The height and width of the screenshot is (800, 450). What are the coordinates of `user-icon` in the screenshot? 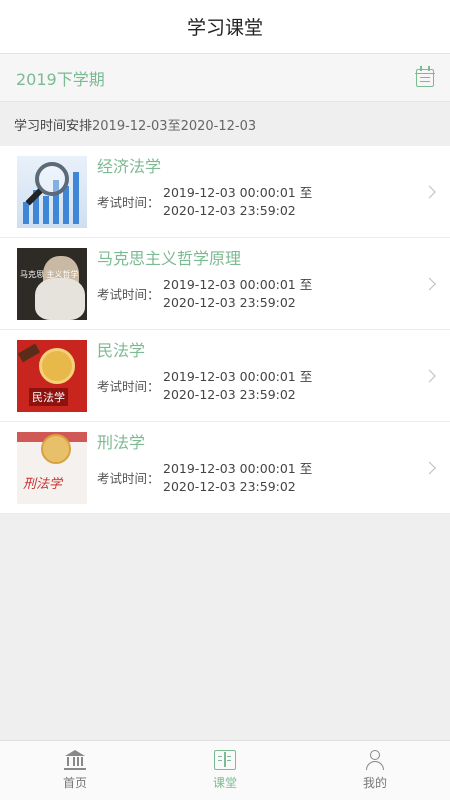 It's located at (375, 760).